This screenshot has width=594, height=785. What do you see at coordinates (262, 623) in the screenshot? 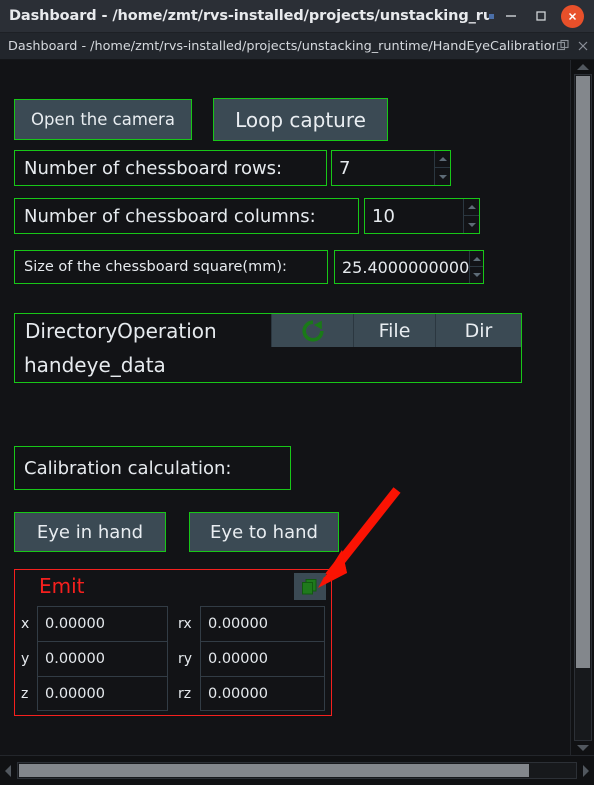
I see `emit-field-rx: 0.00000` at bounding box center [262, 623].